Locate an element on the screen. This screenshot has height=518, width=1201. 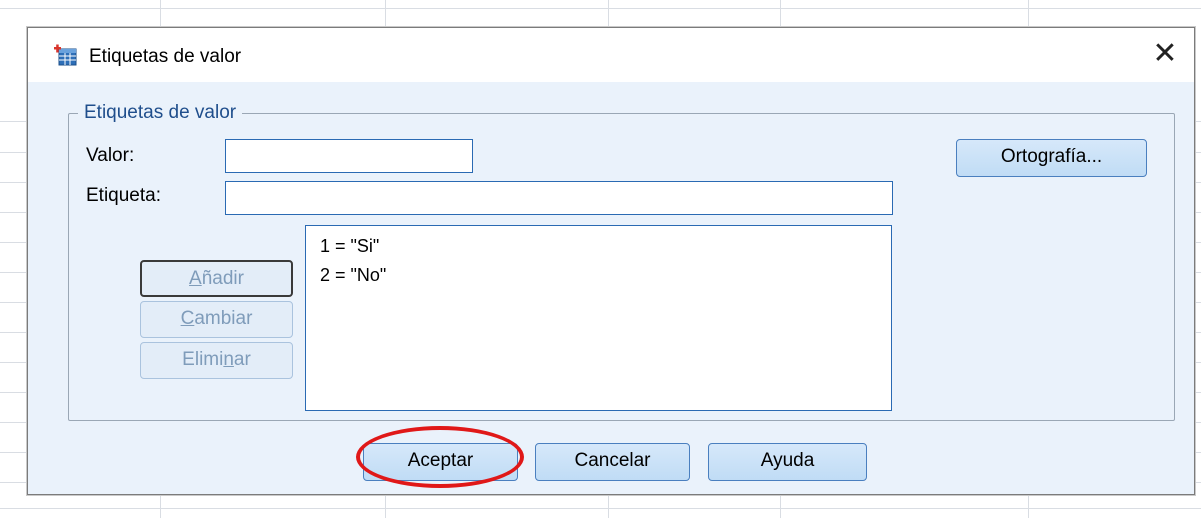
delete-button: Eliminar is located at coordinates (216, 360).